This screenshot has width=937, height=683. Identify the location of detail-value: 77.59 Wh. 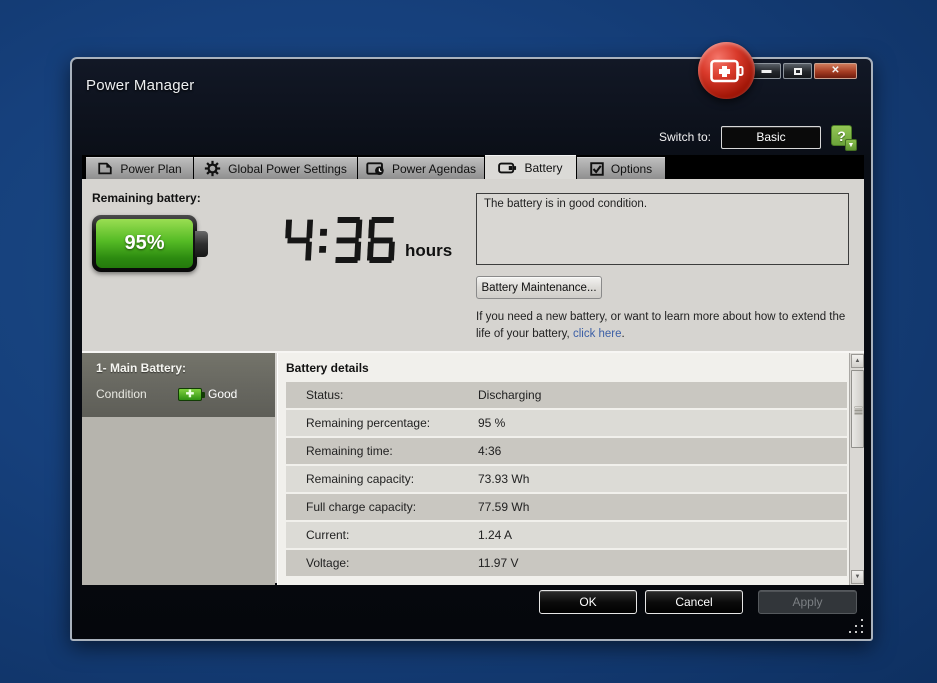
(504, 507).